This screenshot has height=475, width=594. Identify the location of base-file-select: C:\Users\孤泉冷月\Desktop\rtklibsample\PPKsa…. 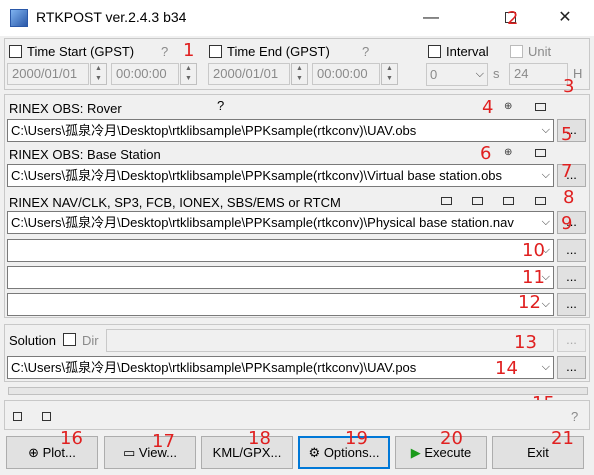
(280, 175).